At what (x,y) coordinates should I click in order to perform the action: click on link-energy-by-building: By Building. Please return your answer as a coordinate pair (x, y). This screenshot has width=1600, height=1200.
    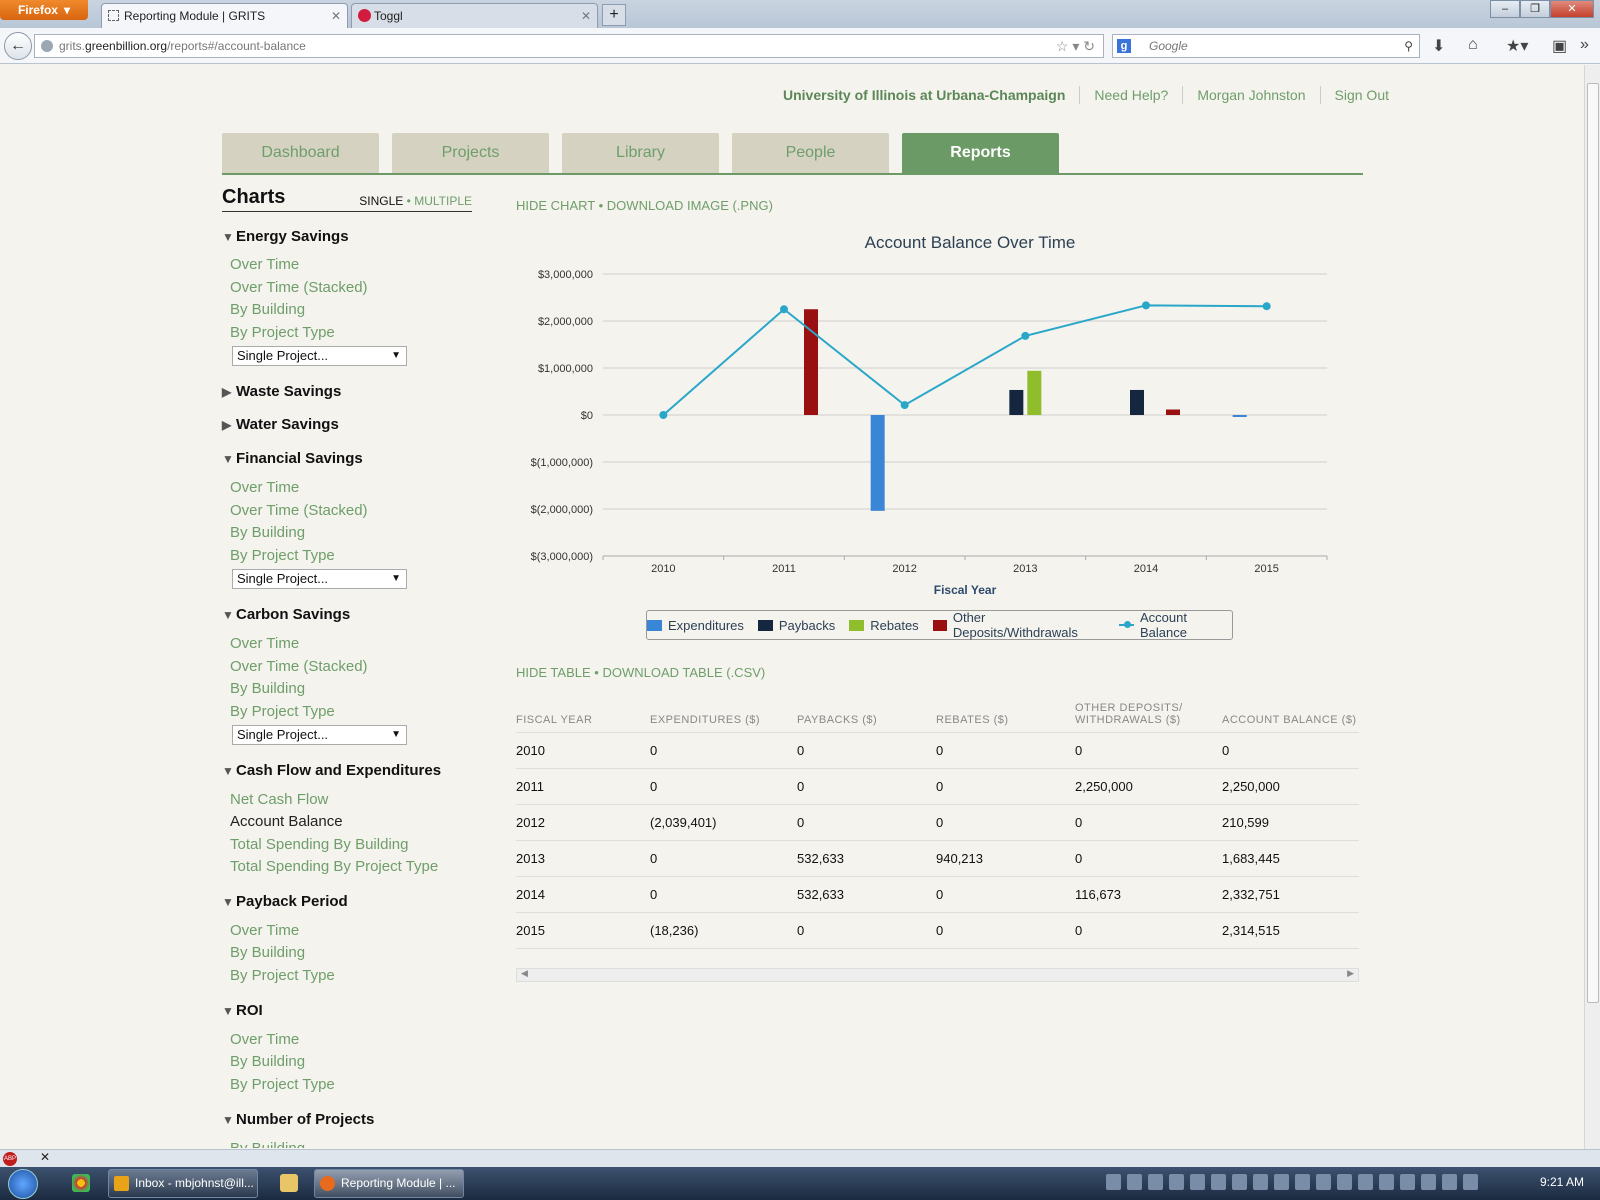
    Looking at the image, I should click on (267, 309).